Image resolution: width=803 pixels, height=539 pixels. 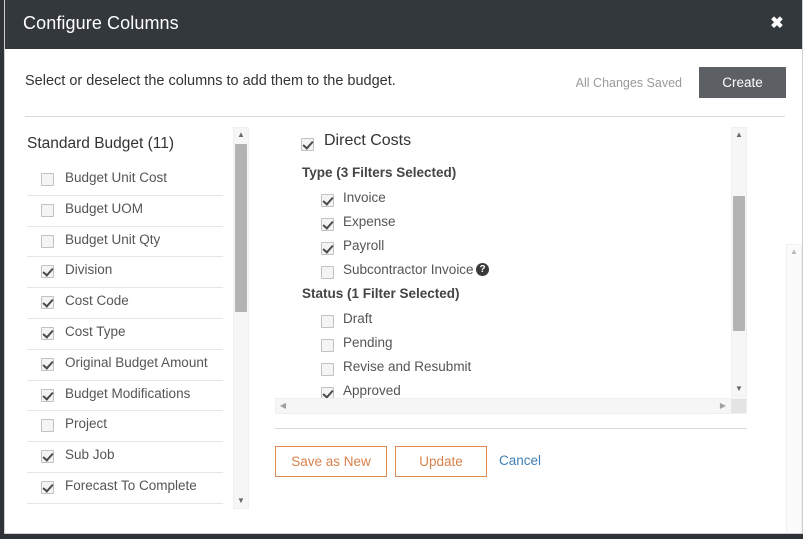 I want to click on chevron-left-icon: ◀, so click(x=283, y=406).